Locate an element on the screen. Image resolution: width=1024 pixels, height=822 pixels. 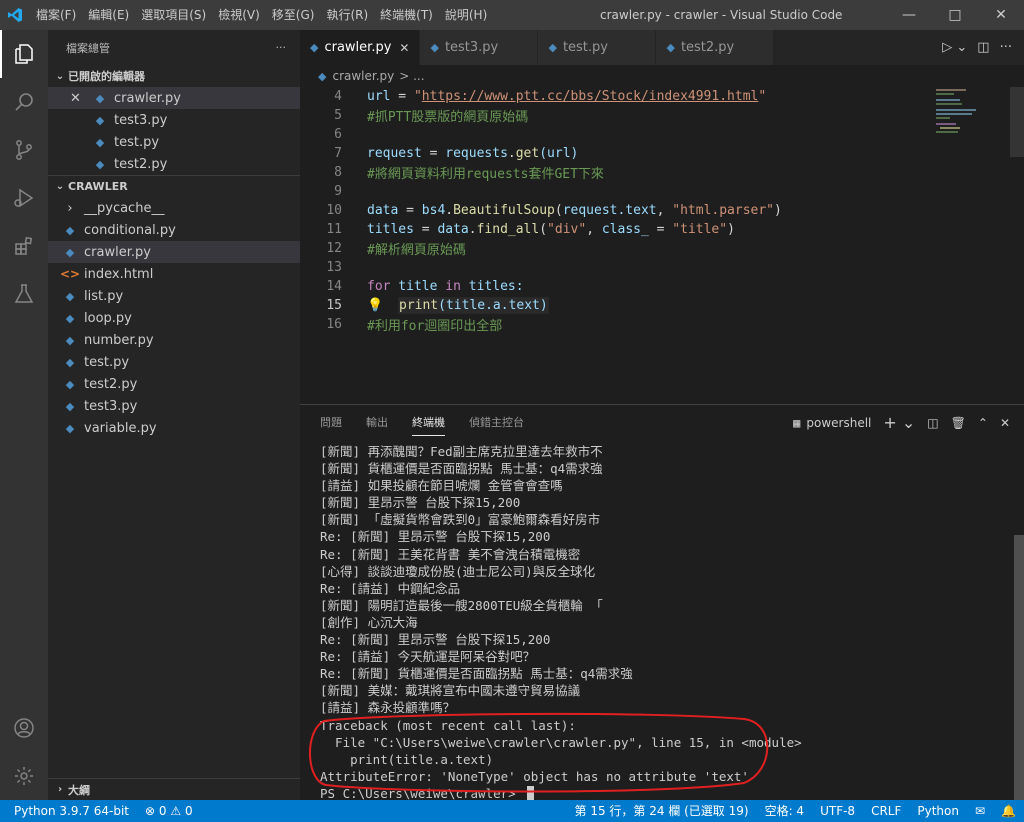
editor-scrollbar is located at coordinates (1017, 122).